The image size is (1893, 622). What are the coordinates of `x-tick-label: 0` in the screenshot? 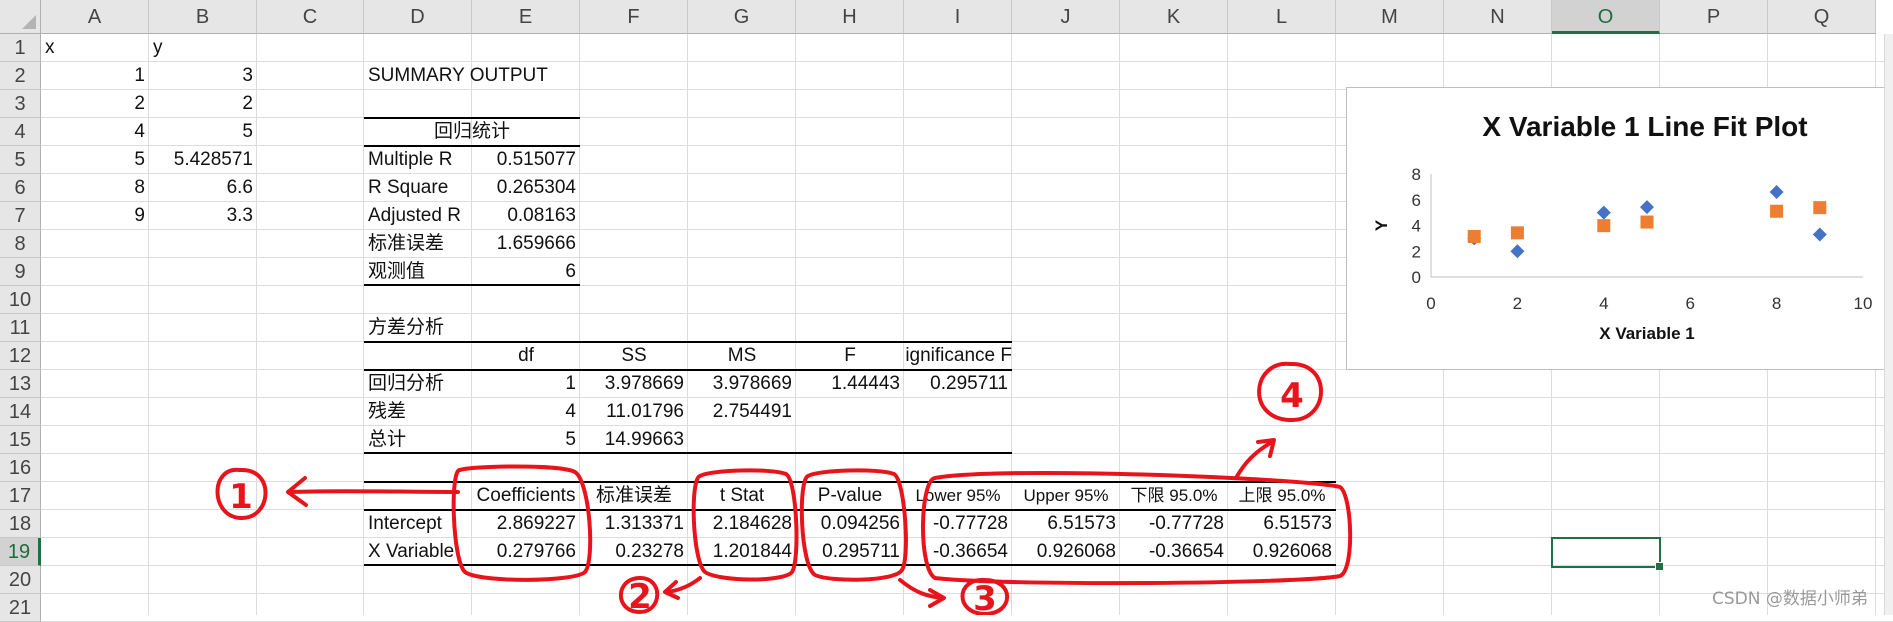 It's located at (1430, 303).